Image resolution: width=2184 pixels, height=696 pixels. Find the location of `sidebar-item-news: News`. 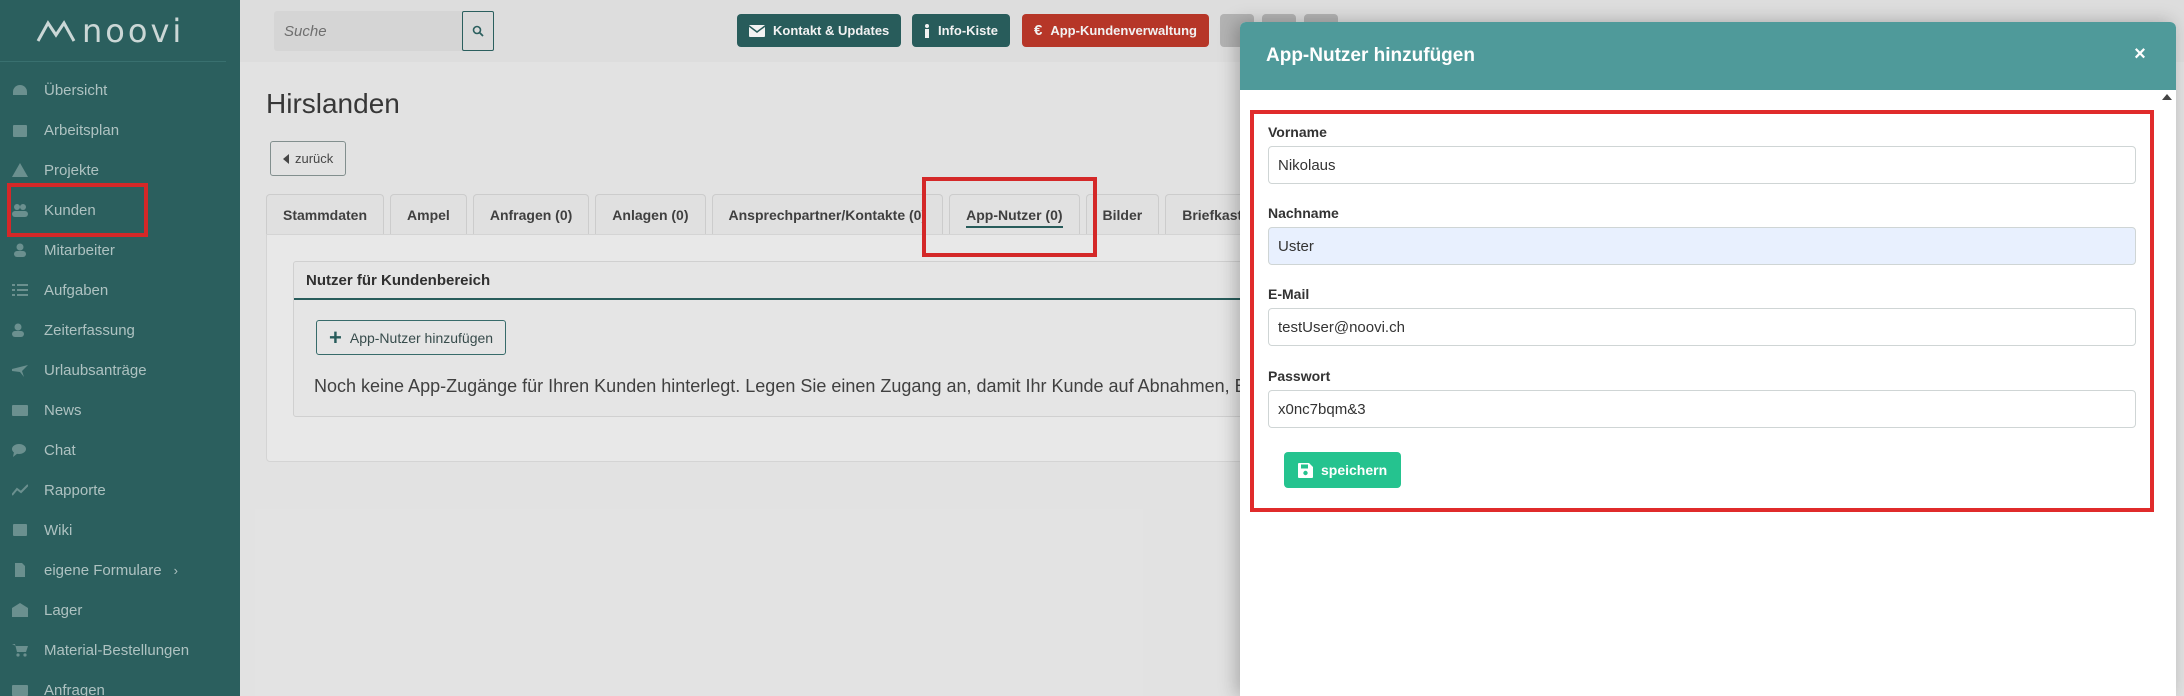

sidebar-item-news: News is located at coordinates (120, 410).